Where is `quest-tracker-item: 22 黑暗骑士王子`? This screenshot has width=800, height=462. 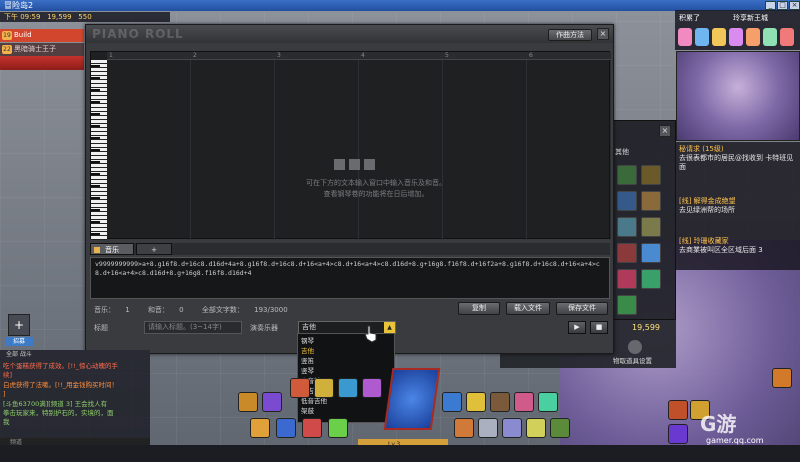
quest-tracker-item: 22 黑暗骑士王子 is located at coordinates (42, 49).